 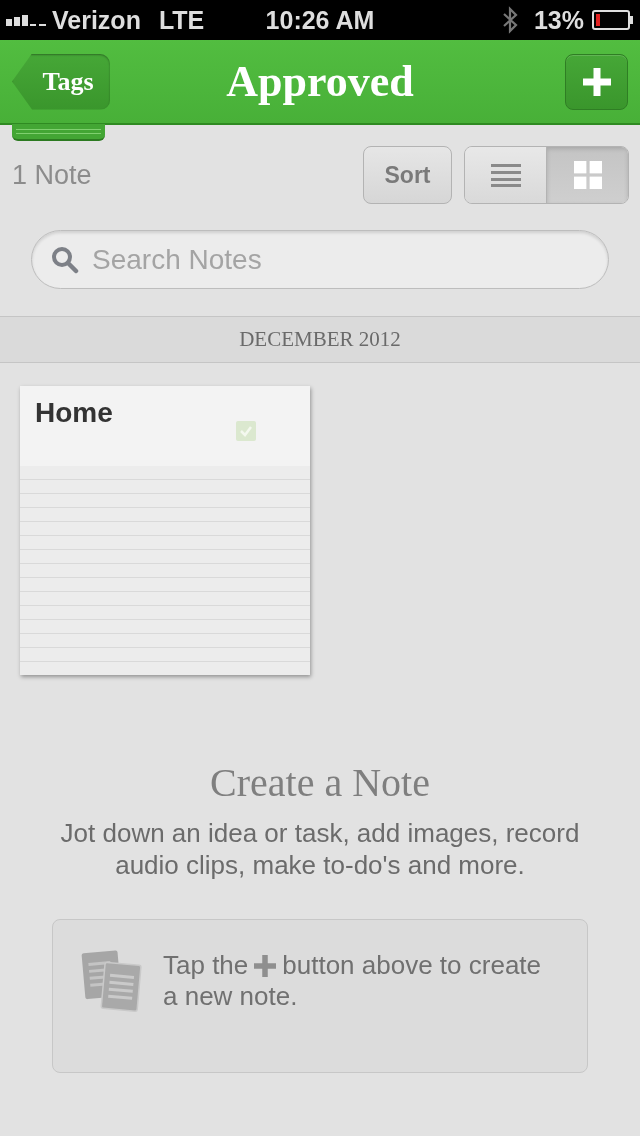 What do you see at coordinates (320, 783) in the screenshot?
I see `empty-state-title: Create a Note` at bounding box center [320, 783].